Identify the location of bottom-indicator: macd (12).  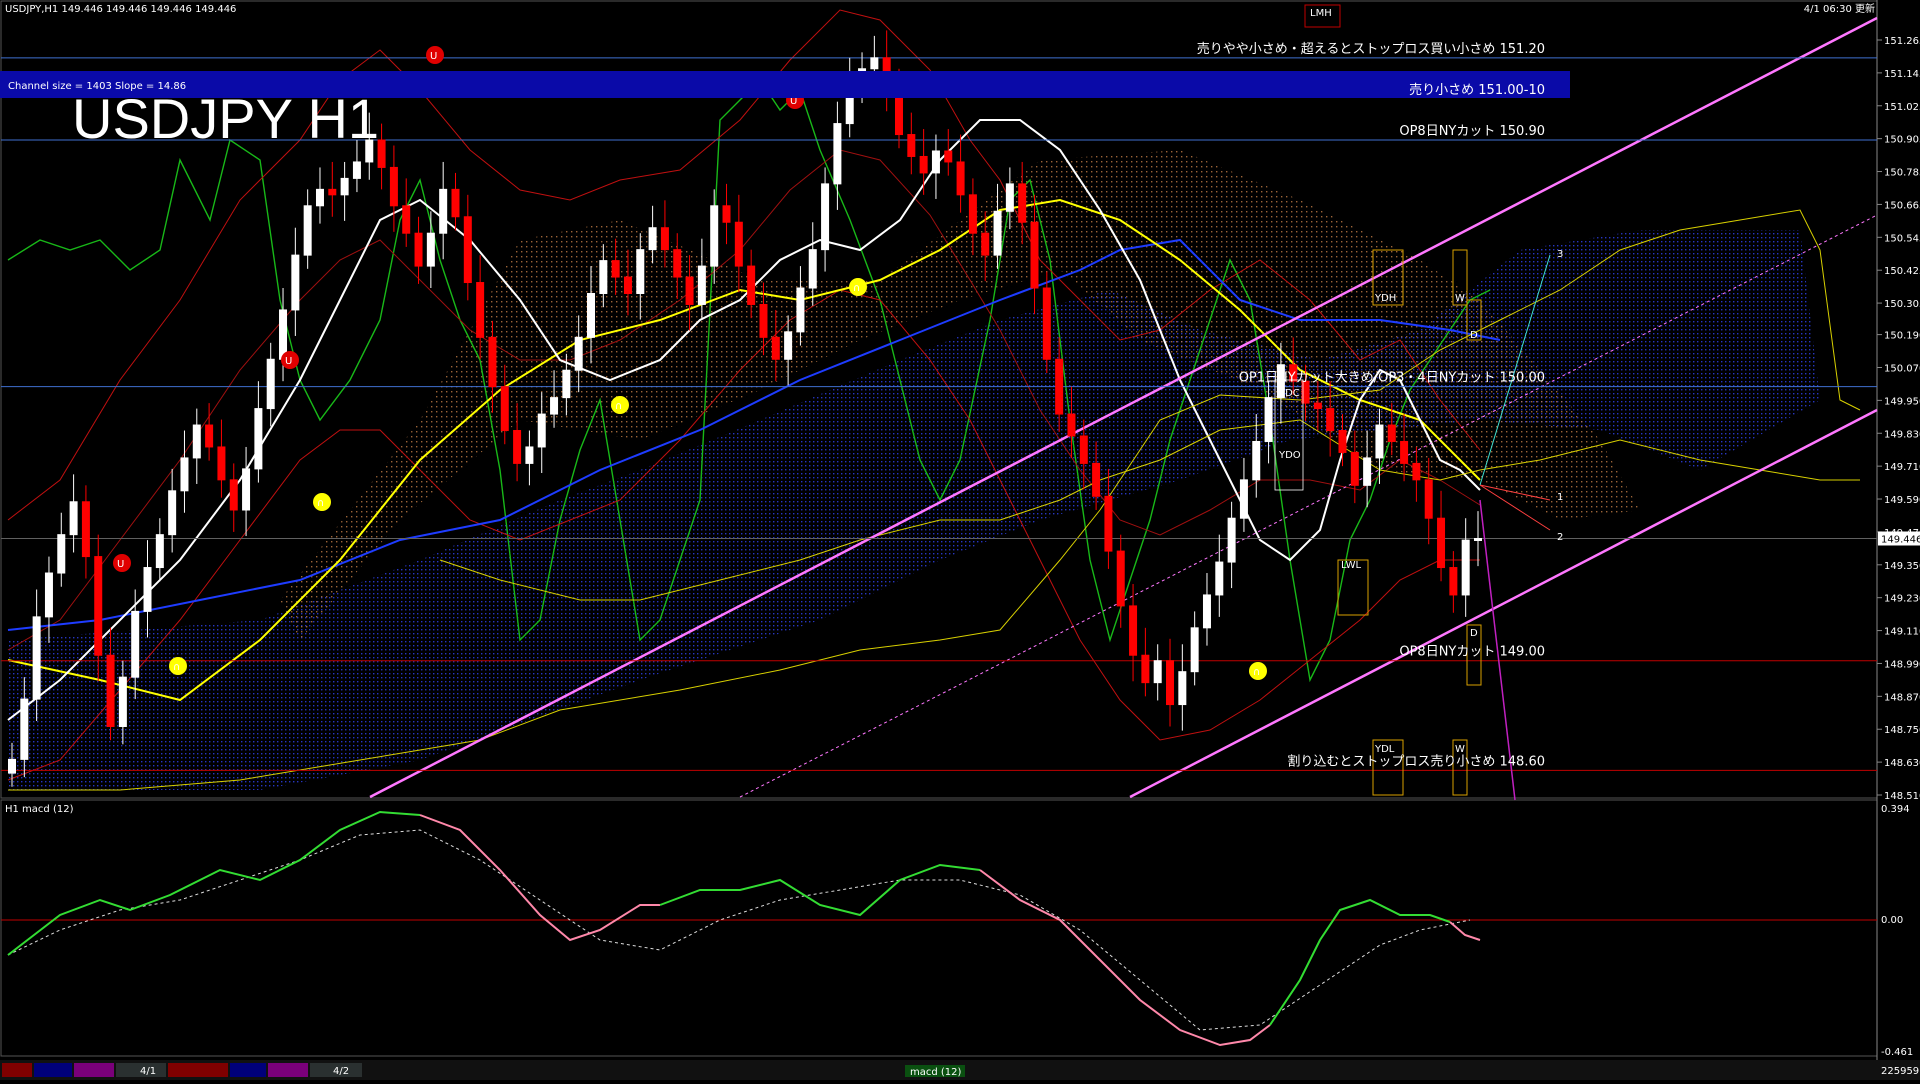
(936, 1072).